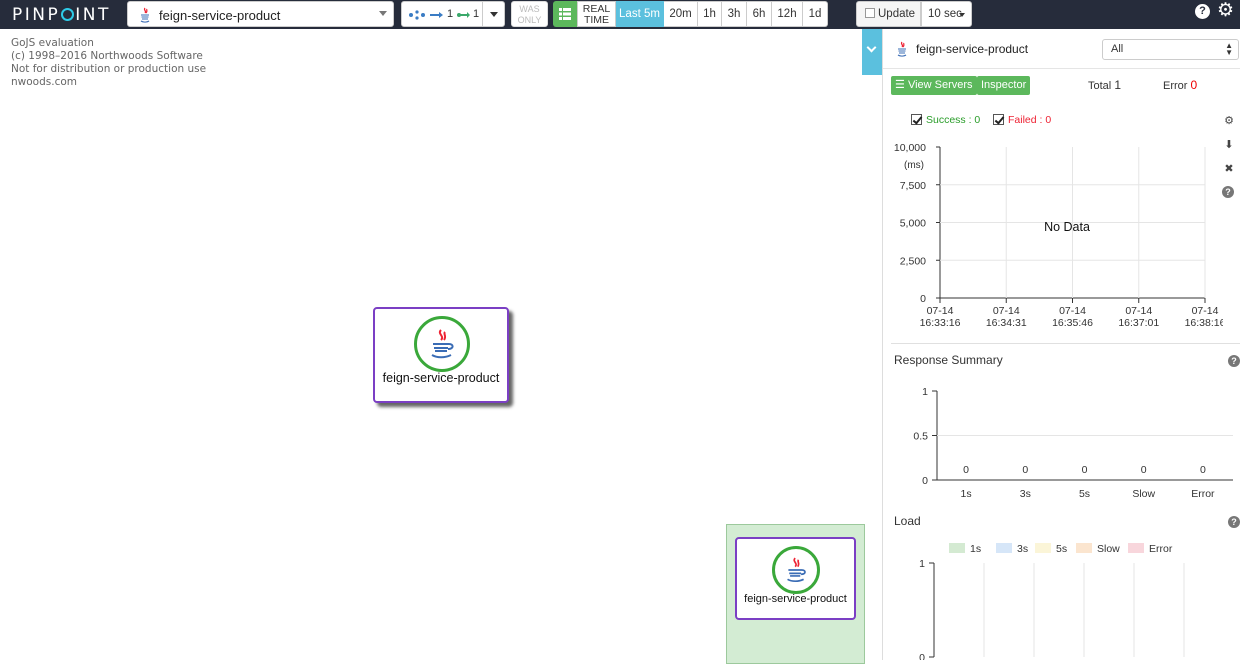  Describe the element at coordinates (453, 14) in the screenshot. I see `search-depth-selector: 1 1` at that location.